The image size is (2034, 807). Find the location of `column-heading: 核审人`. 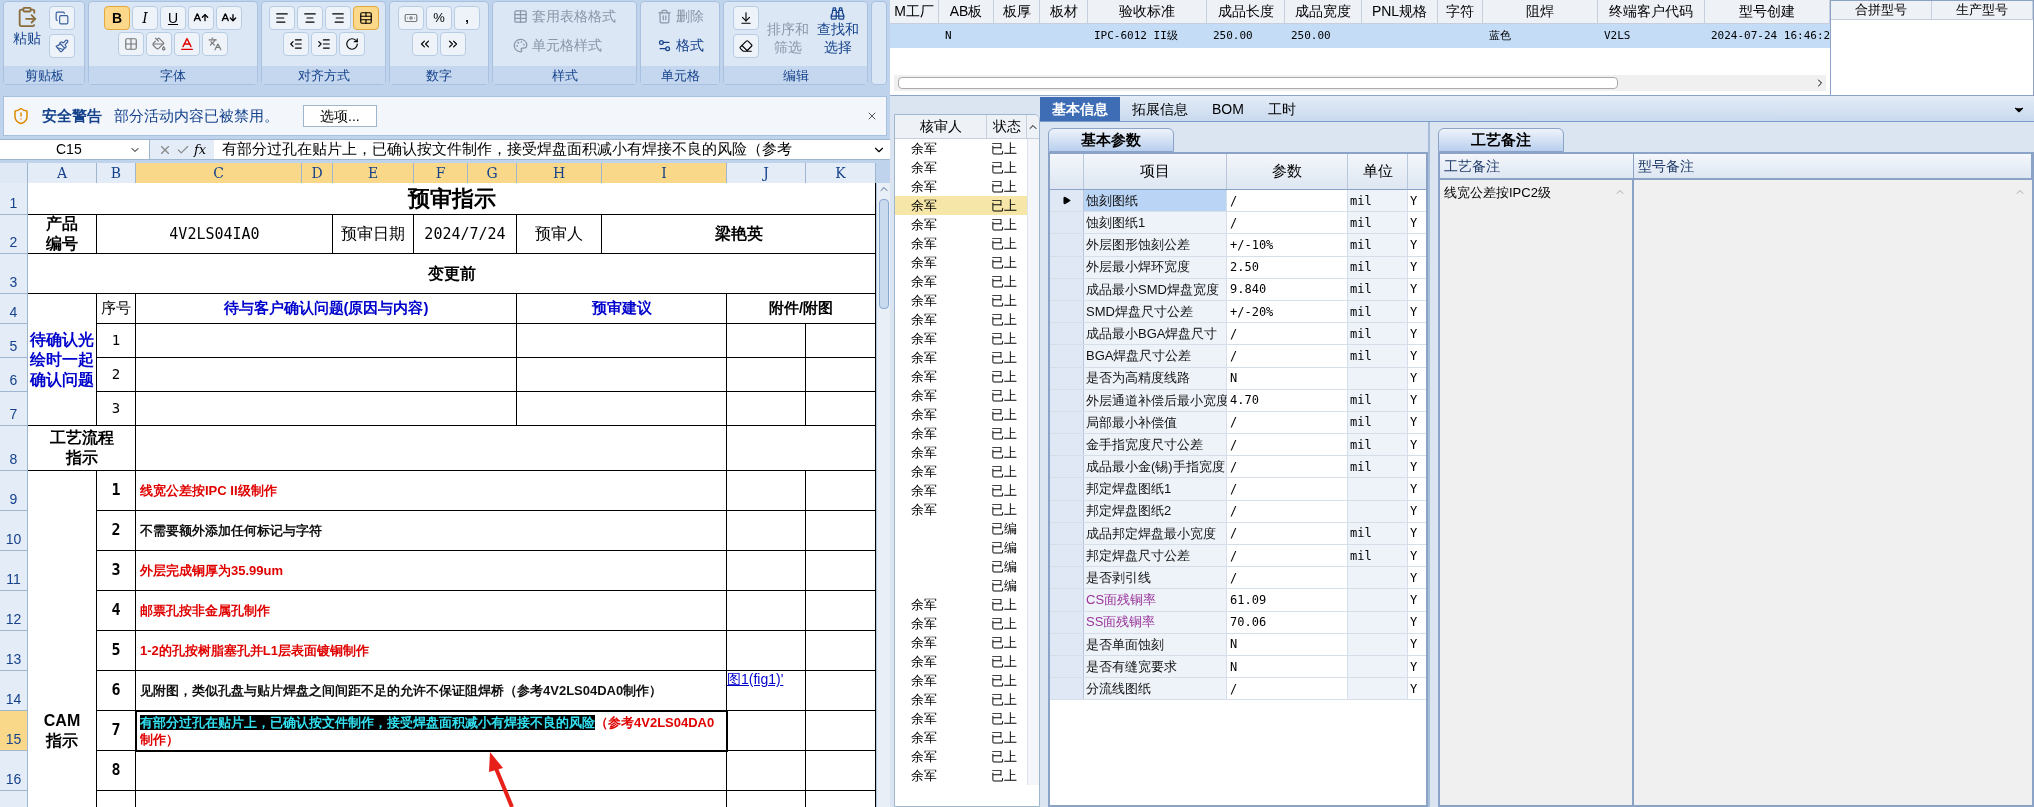

column-heading: 核审人 is located at coordinates (941, 126).